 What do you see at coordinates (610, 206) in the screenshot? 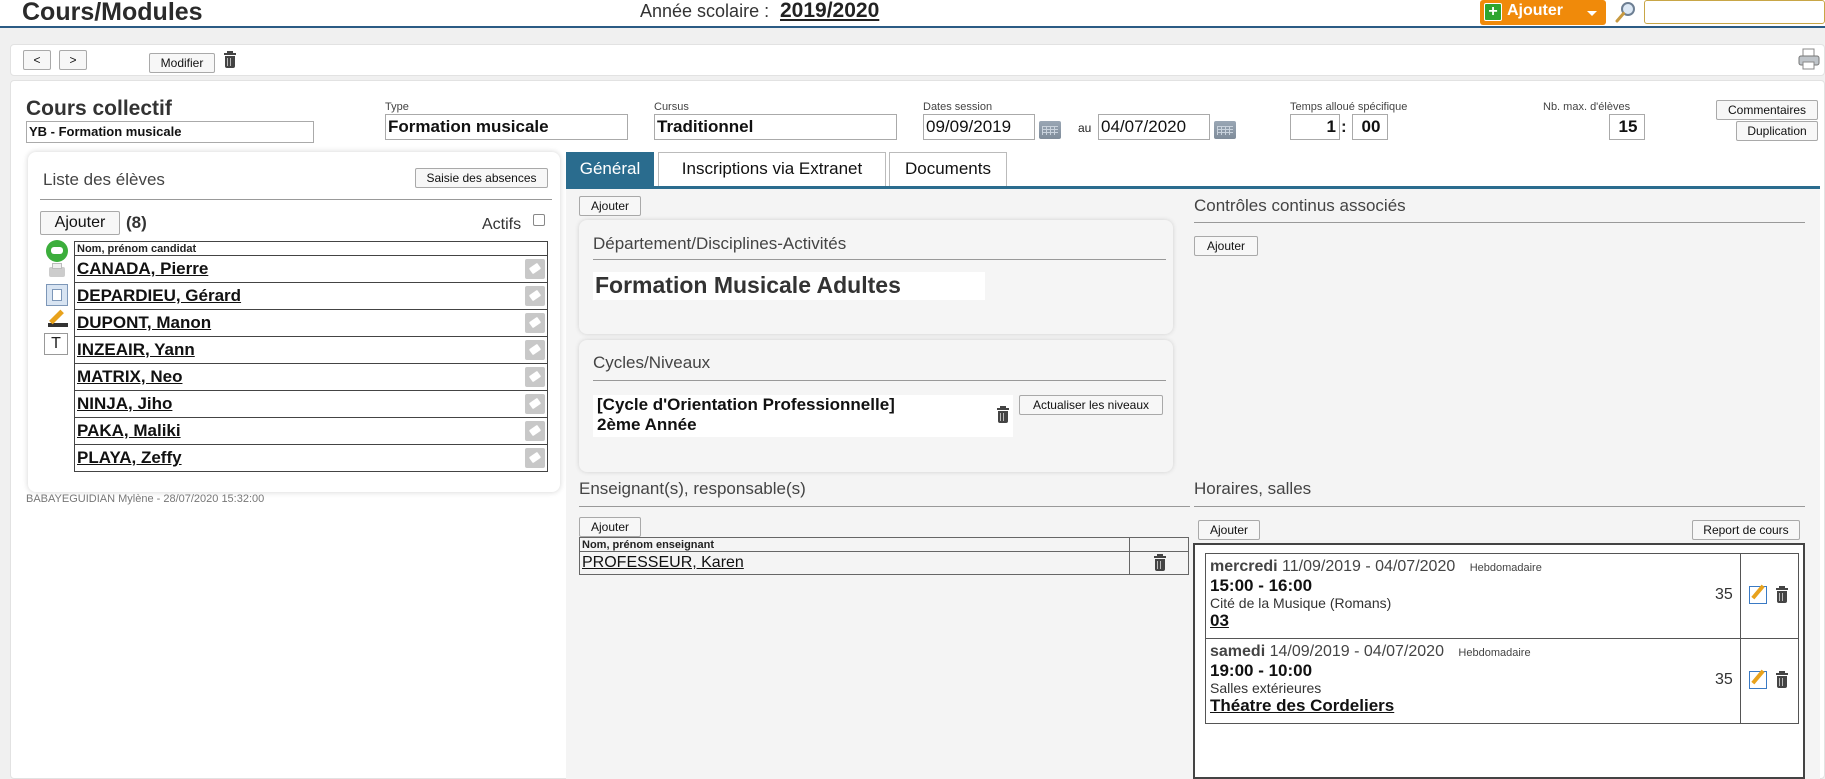
I see `general-add-button: Ajouter` at bounding box center [610, 206].